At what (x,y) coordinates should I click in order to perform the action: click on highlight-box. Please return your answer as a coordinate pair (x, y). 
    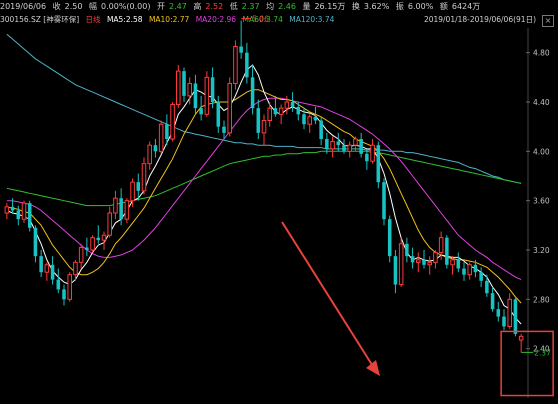
    Looking at the image, I should click on (527, 363).